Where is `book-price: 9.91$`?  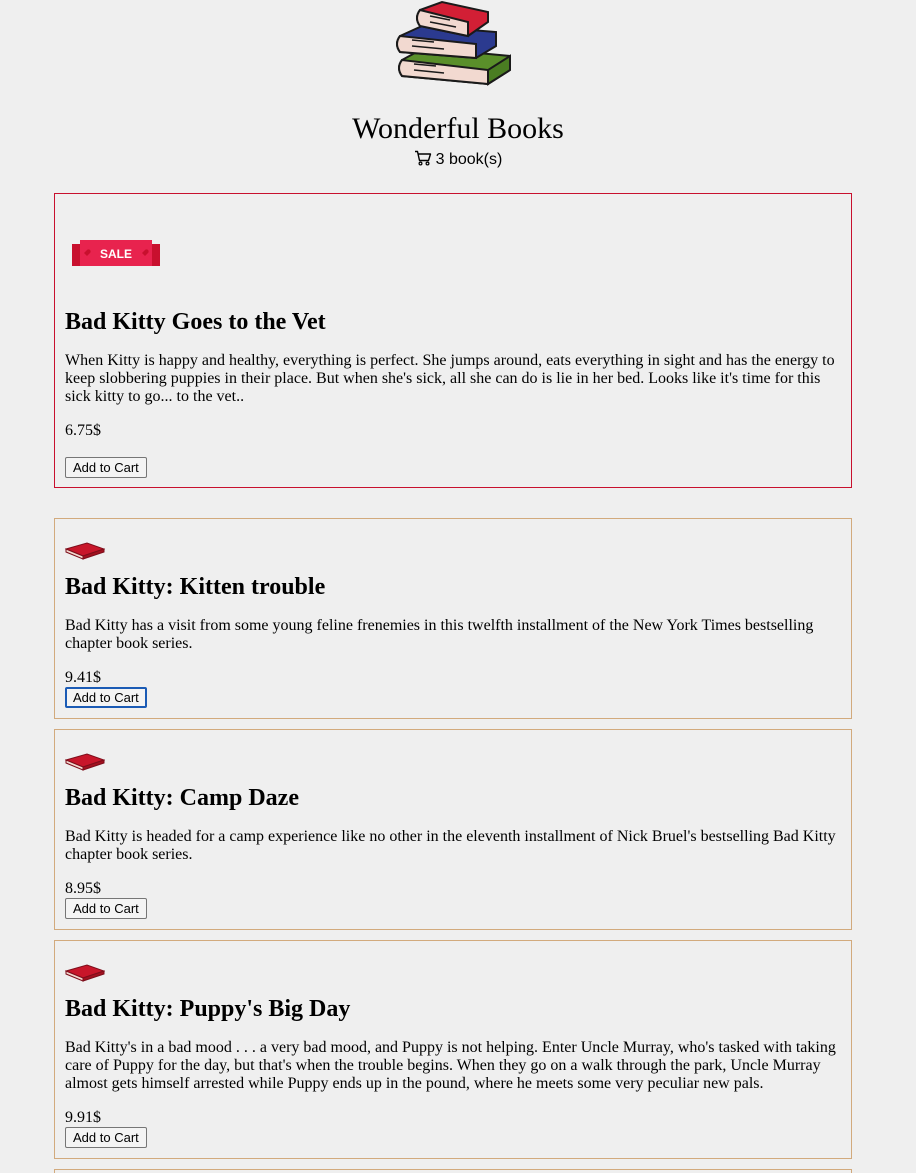 book-price: 9.91$ is located at coordinates (83, 1117).